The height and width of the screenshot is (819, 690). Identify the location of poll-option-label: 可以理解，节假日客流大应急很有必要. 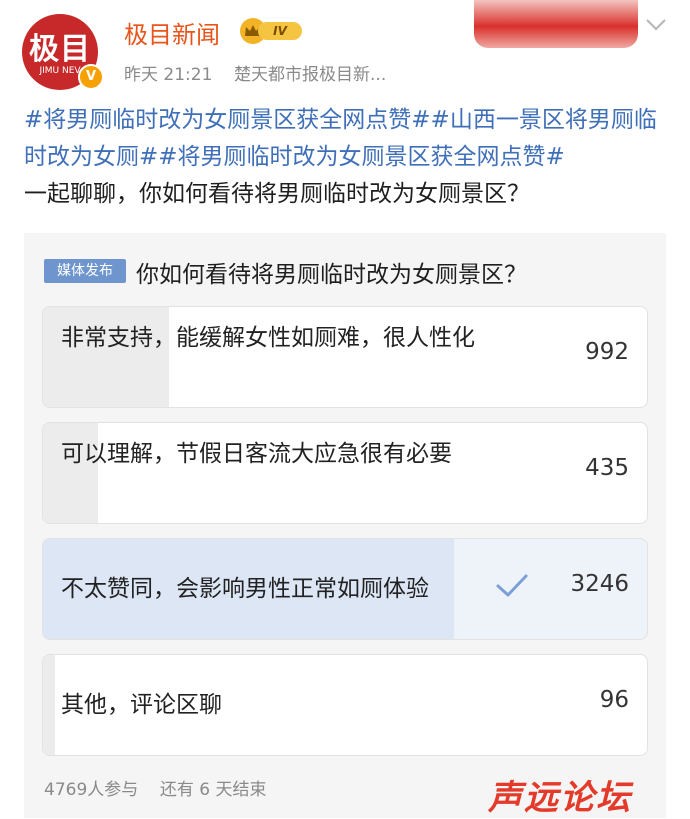
(256, 454).